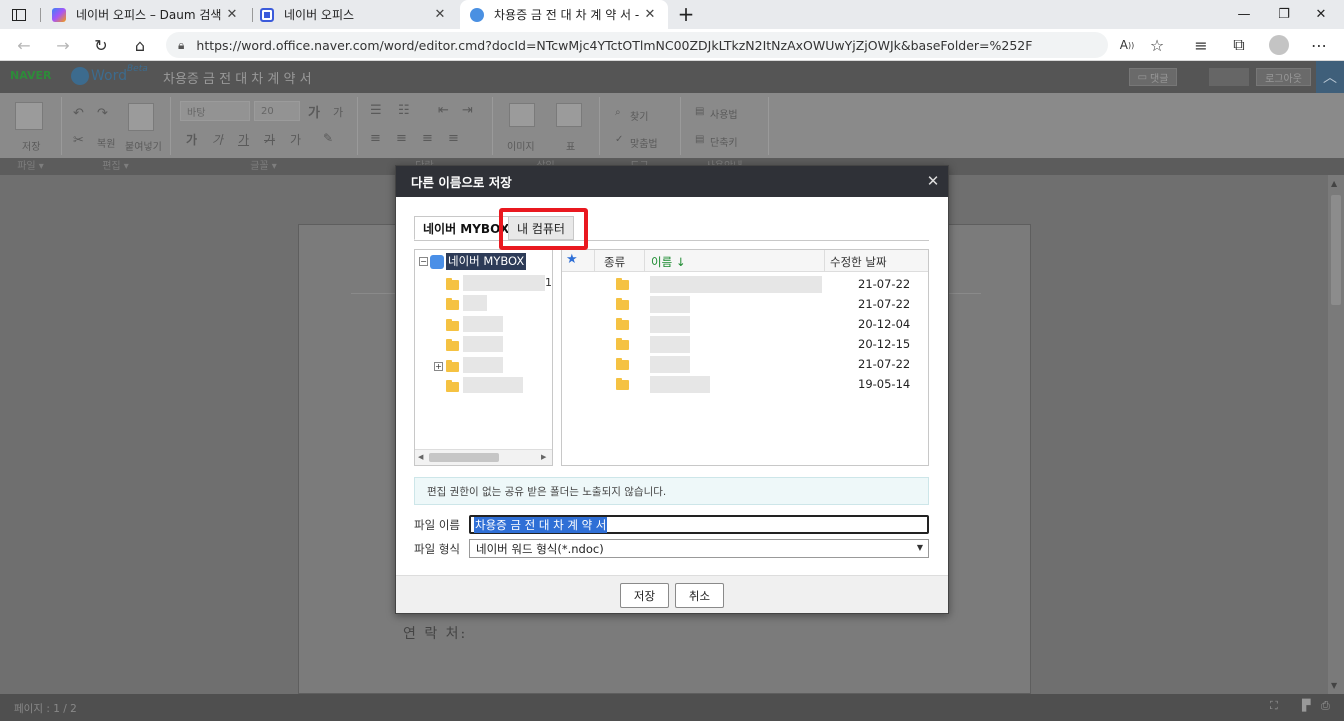  Describe the element at coordinates (314, 111) in the screenshot. I see `grow-font-button: 가` at that location.